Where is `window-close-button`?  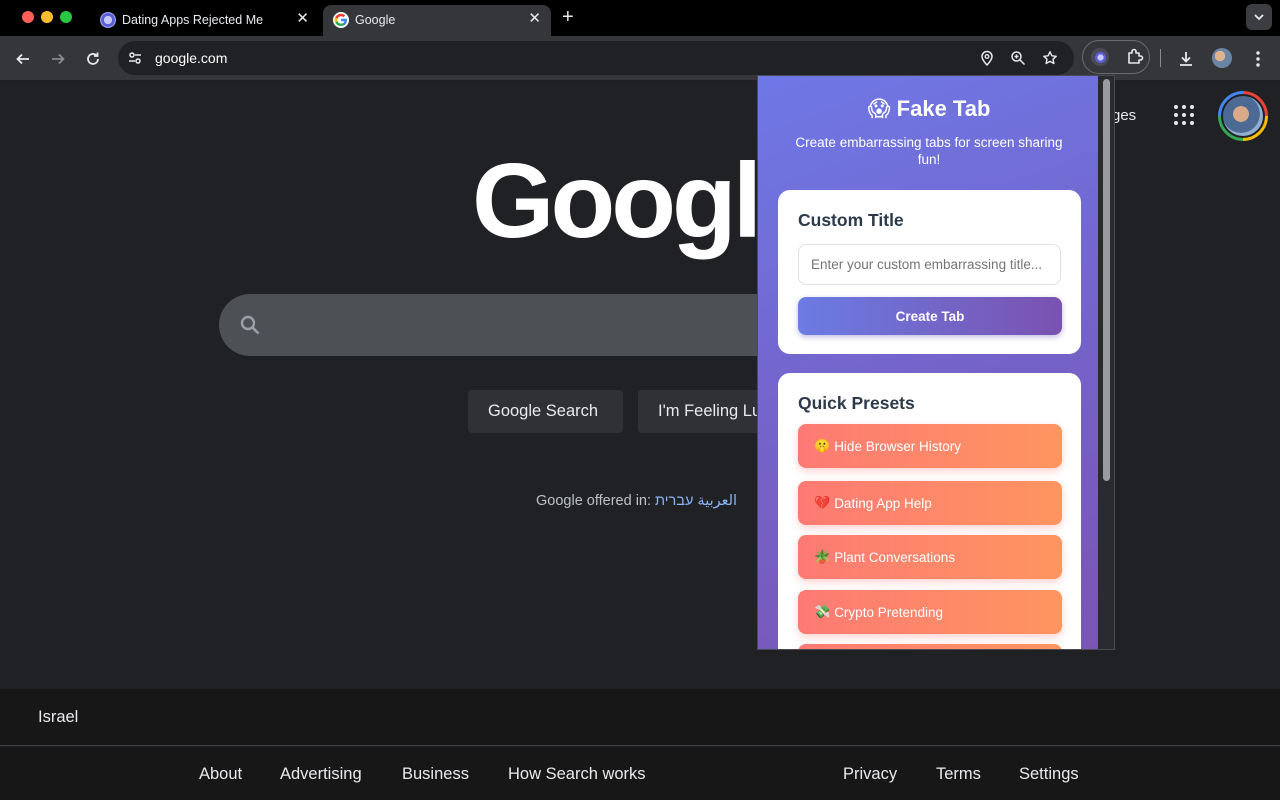 window-close-button is located at coordinates (28, 17).